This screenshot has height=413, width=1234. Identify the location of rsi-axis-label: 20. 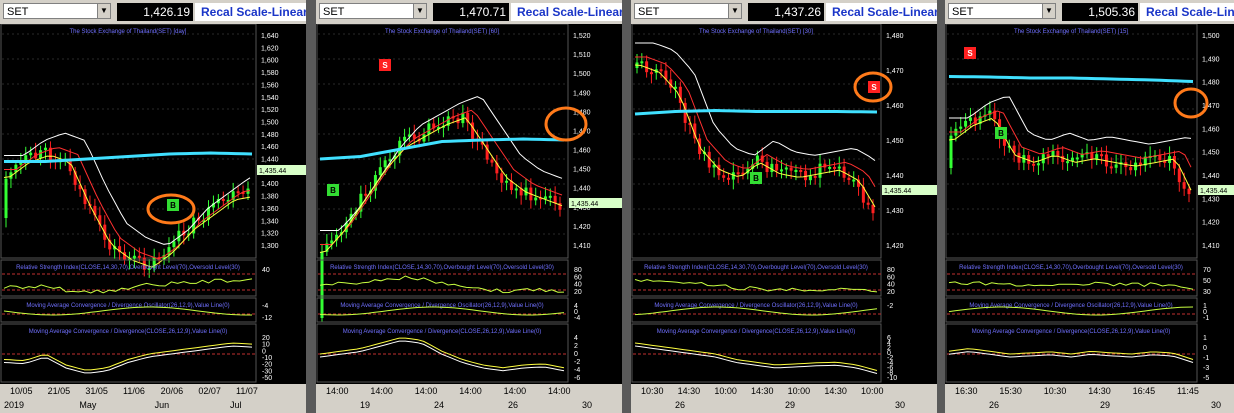
(578, 292).